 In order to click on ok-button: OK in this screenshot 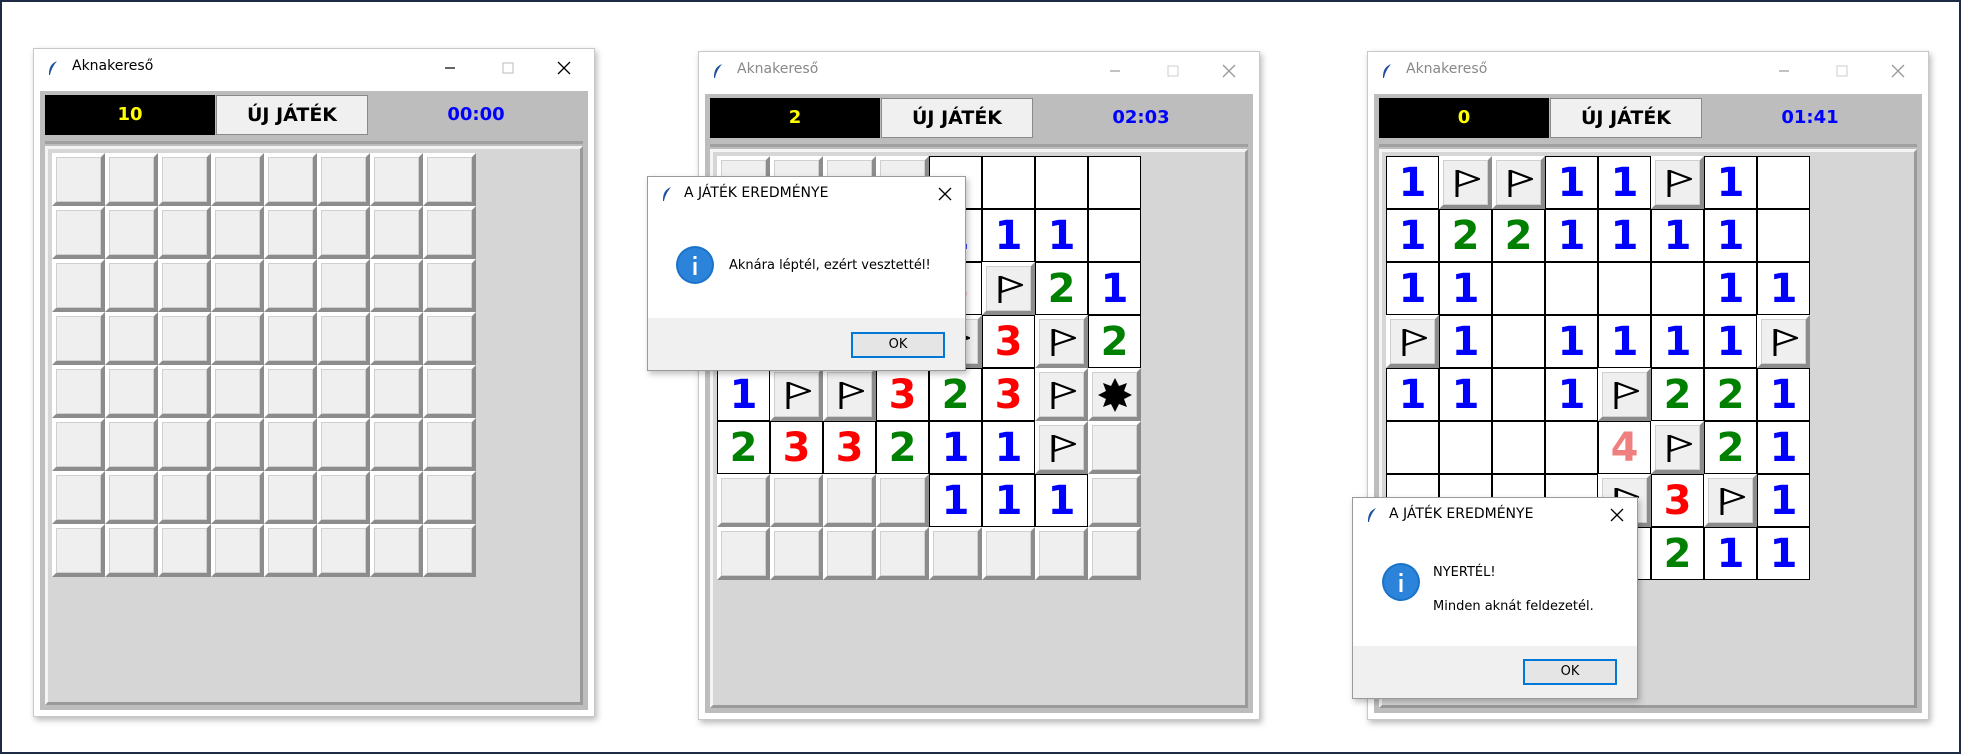, I will do `click(898, 345)`.